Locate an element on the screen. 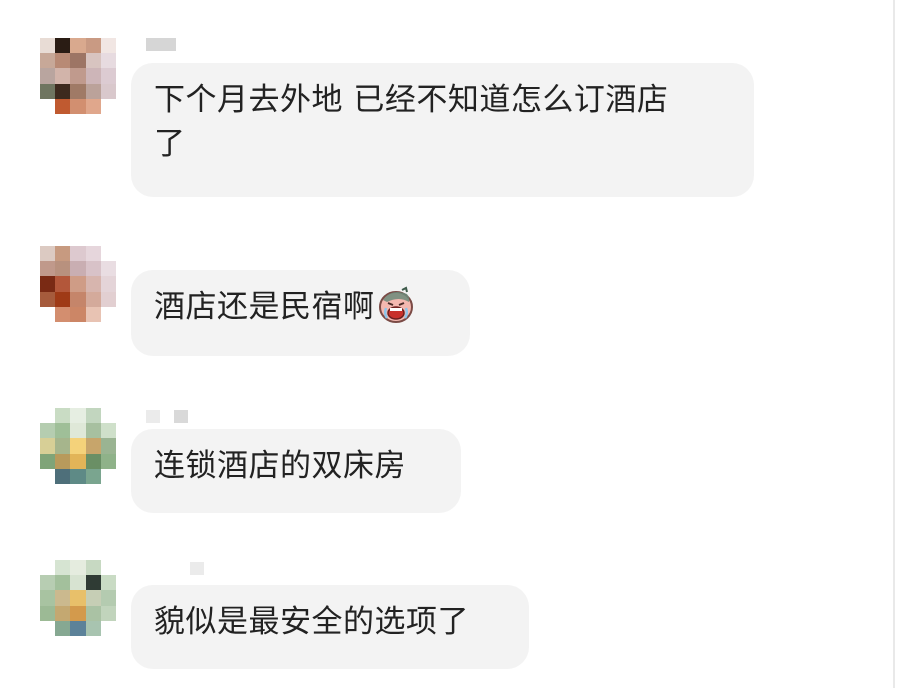 This screenshot has height=688, width=900. message-bubble: 下个月去外地 已经不知道怎么订酒店 了 is located at coordinates (442, 130).